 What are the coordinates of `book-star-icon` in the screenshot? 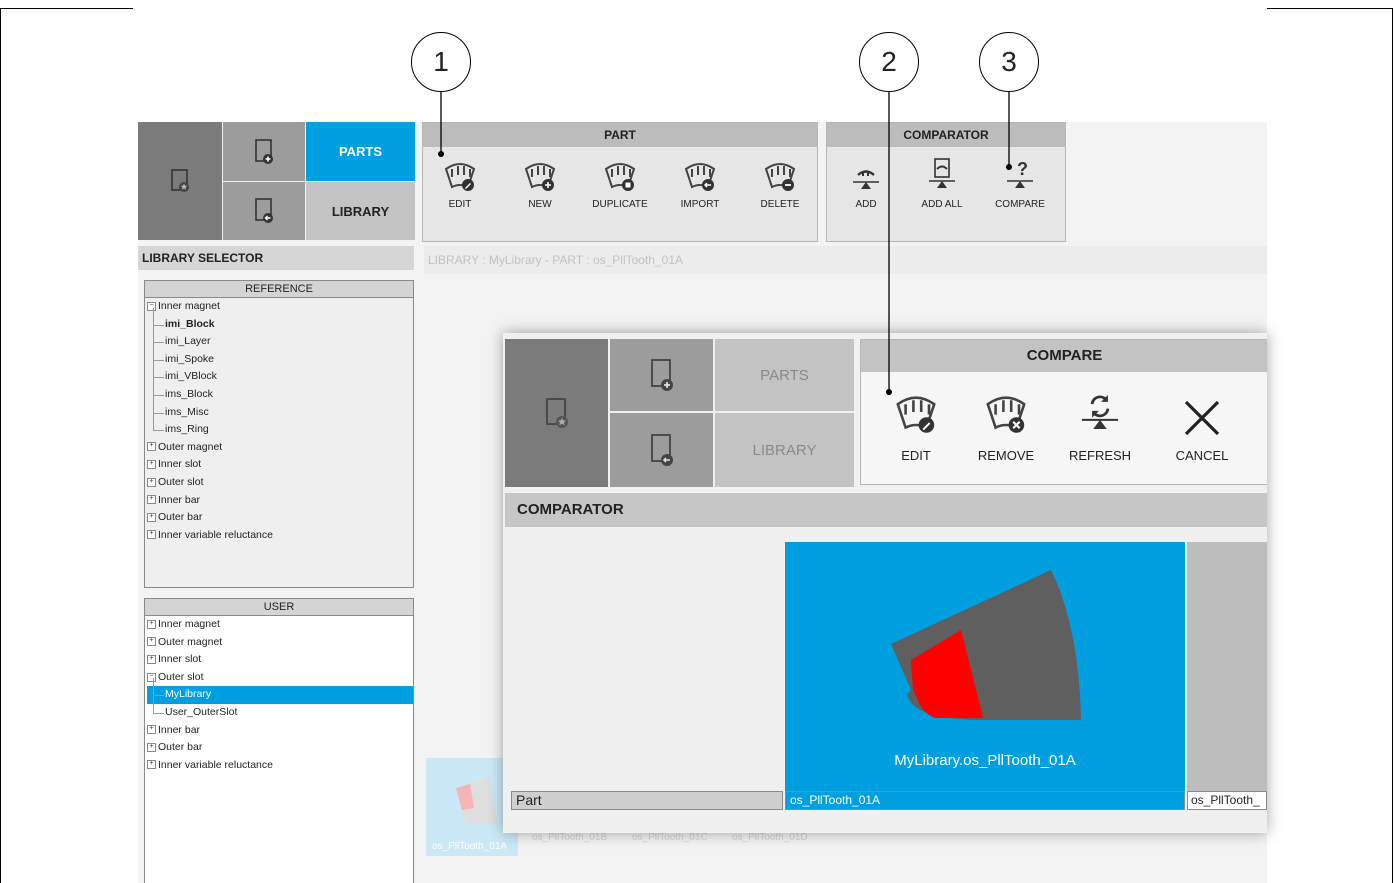 It's located at (180, 180).